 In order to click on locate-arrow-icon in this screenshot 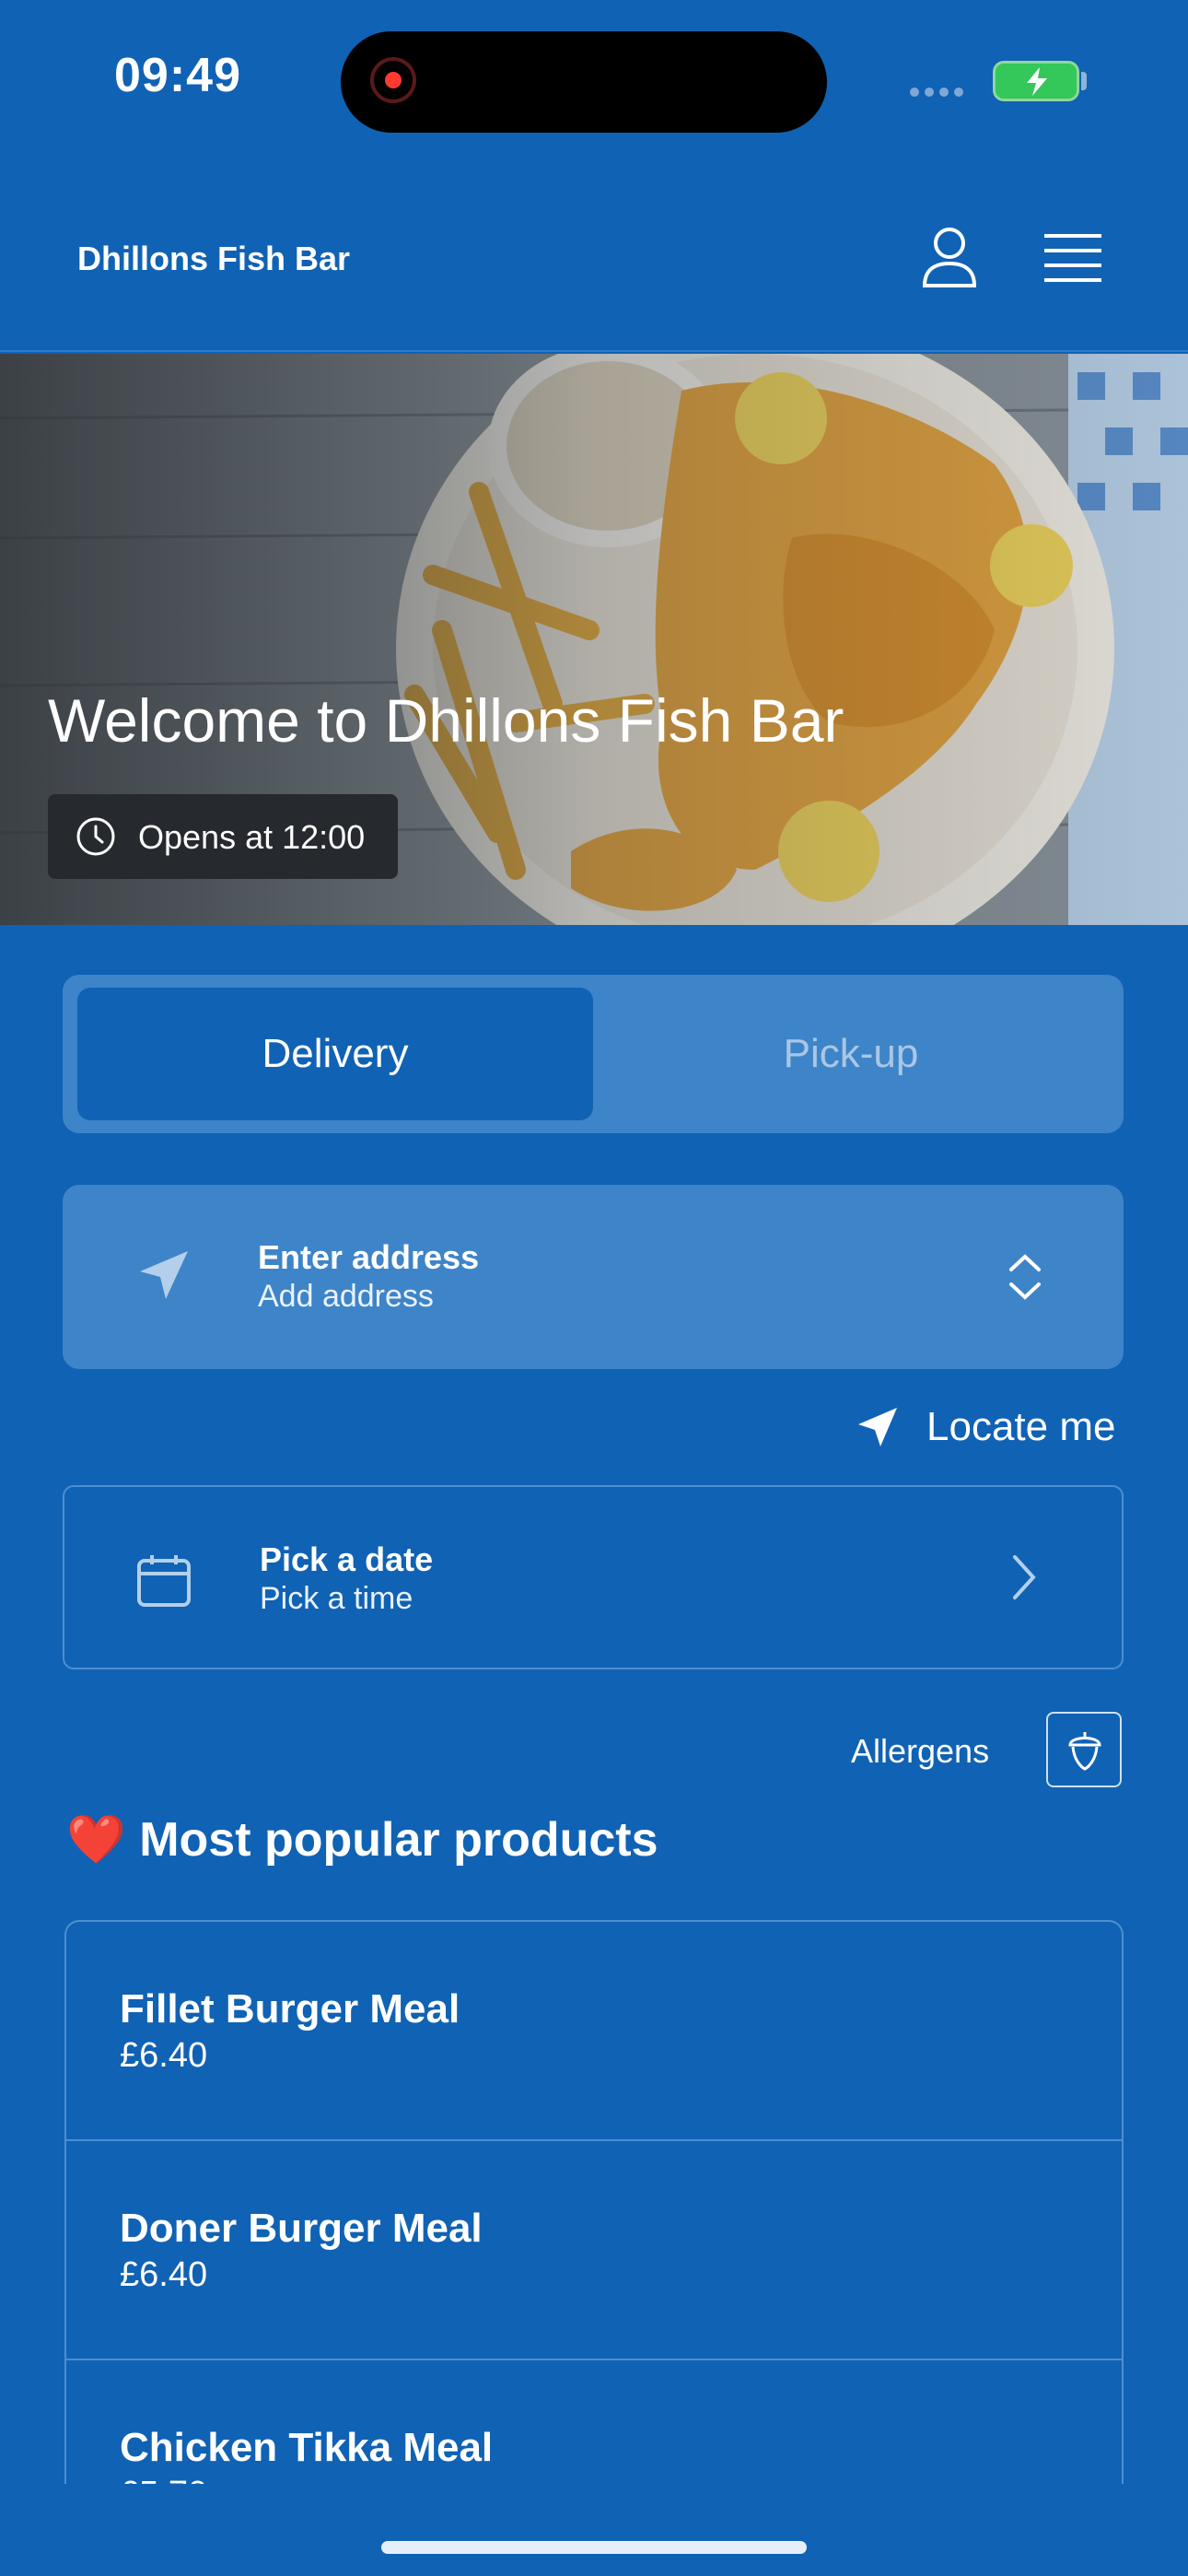, I will do `click(877, 1427)`.